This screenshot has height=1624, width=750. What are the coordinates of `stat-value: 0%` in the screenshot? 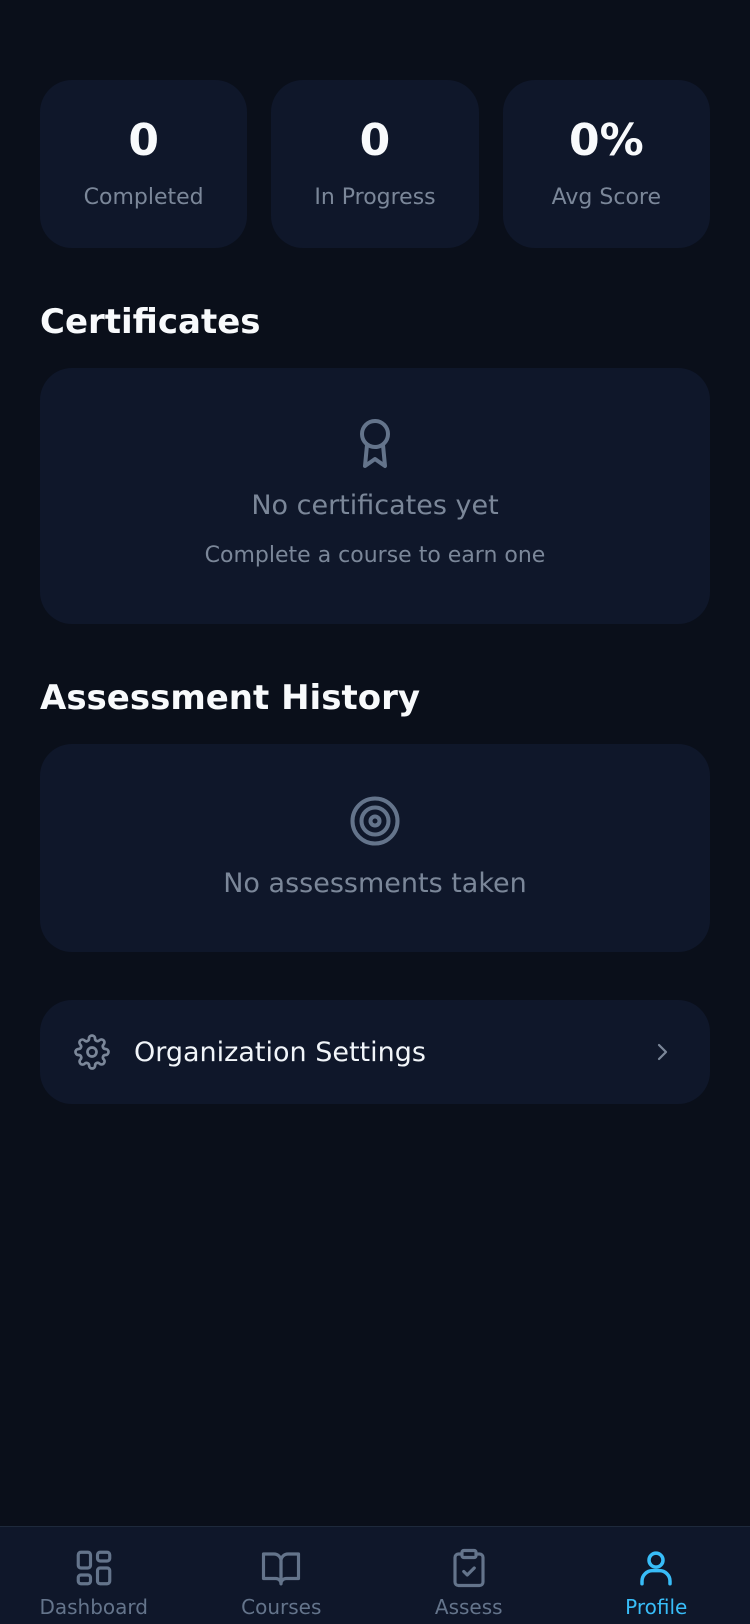 It's located at (606, 140).